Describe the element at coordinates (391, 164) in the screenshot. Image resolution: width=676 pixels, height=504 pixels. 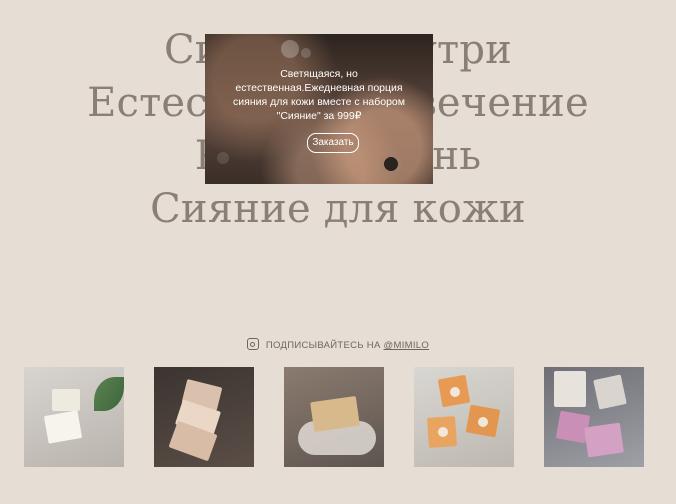
I see `portrait-eye` at that location.